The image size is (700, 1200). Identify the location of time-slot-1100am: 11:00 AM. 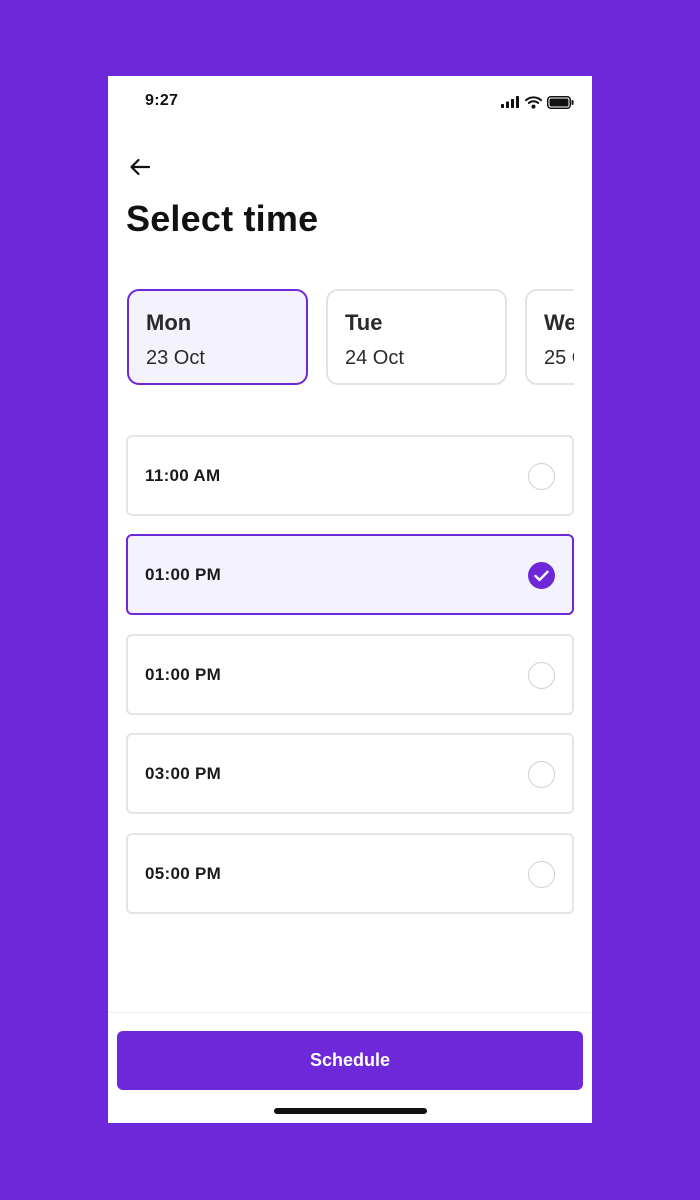
(350, 475).